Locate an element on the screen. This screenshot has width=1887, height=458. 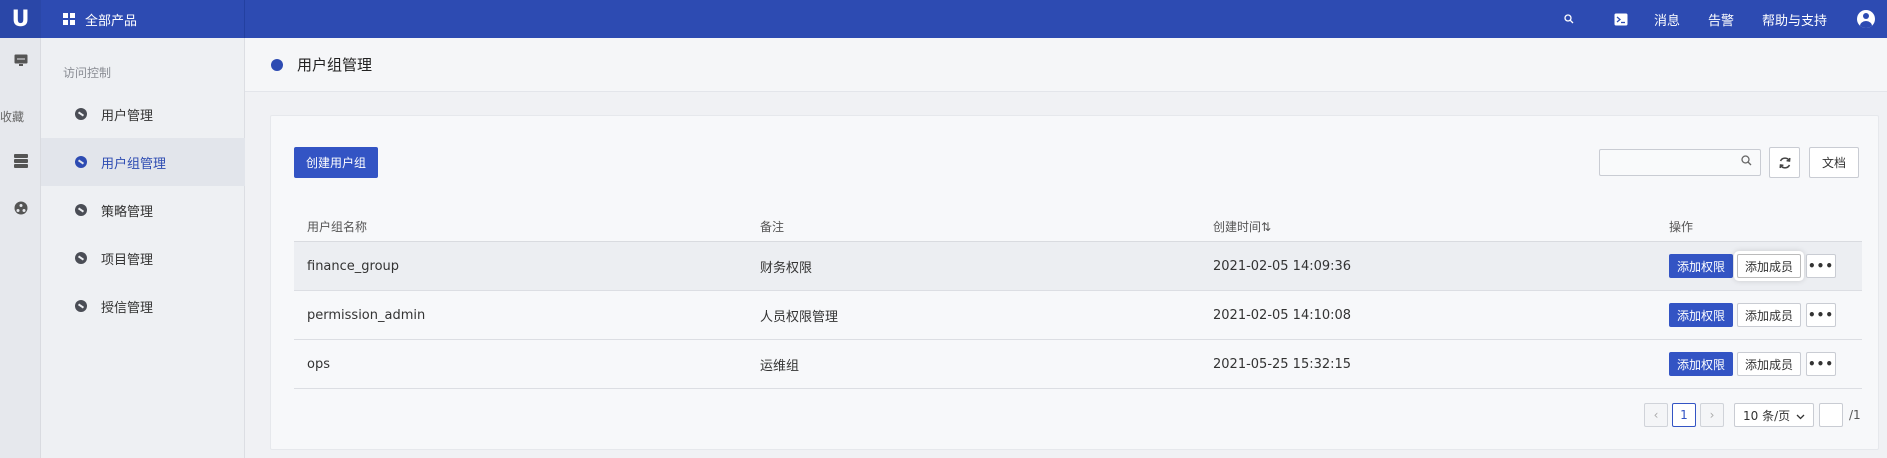
alerts-link: 告警 is located at coordinates (1721, 19).